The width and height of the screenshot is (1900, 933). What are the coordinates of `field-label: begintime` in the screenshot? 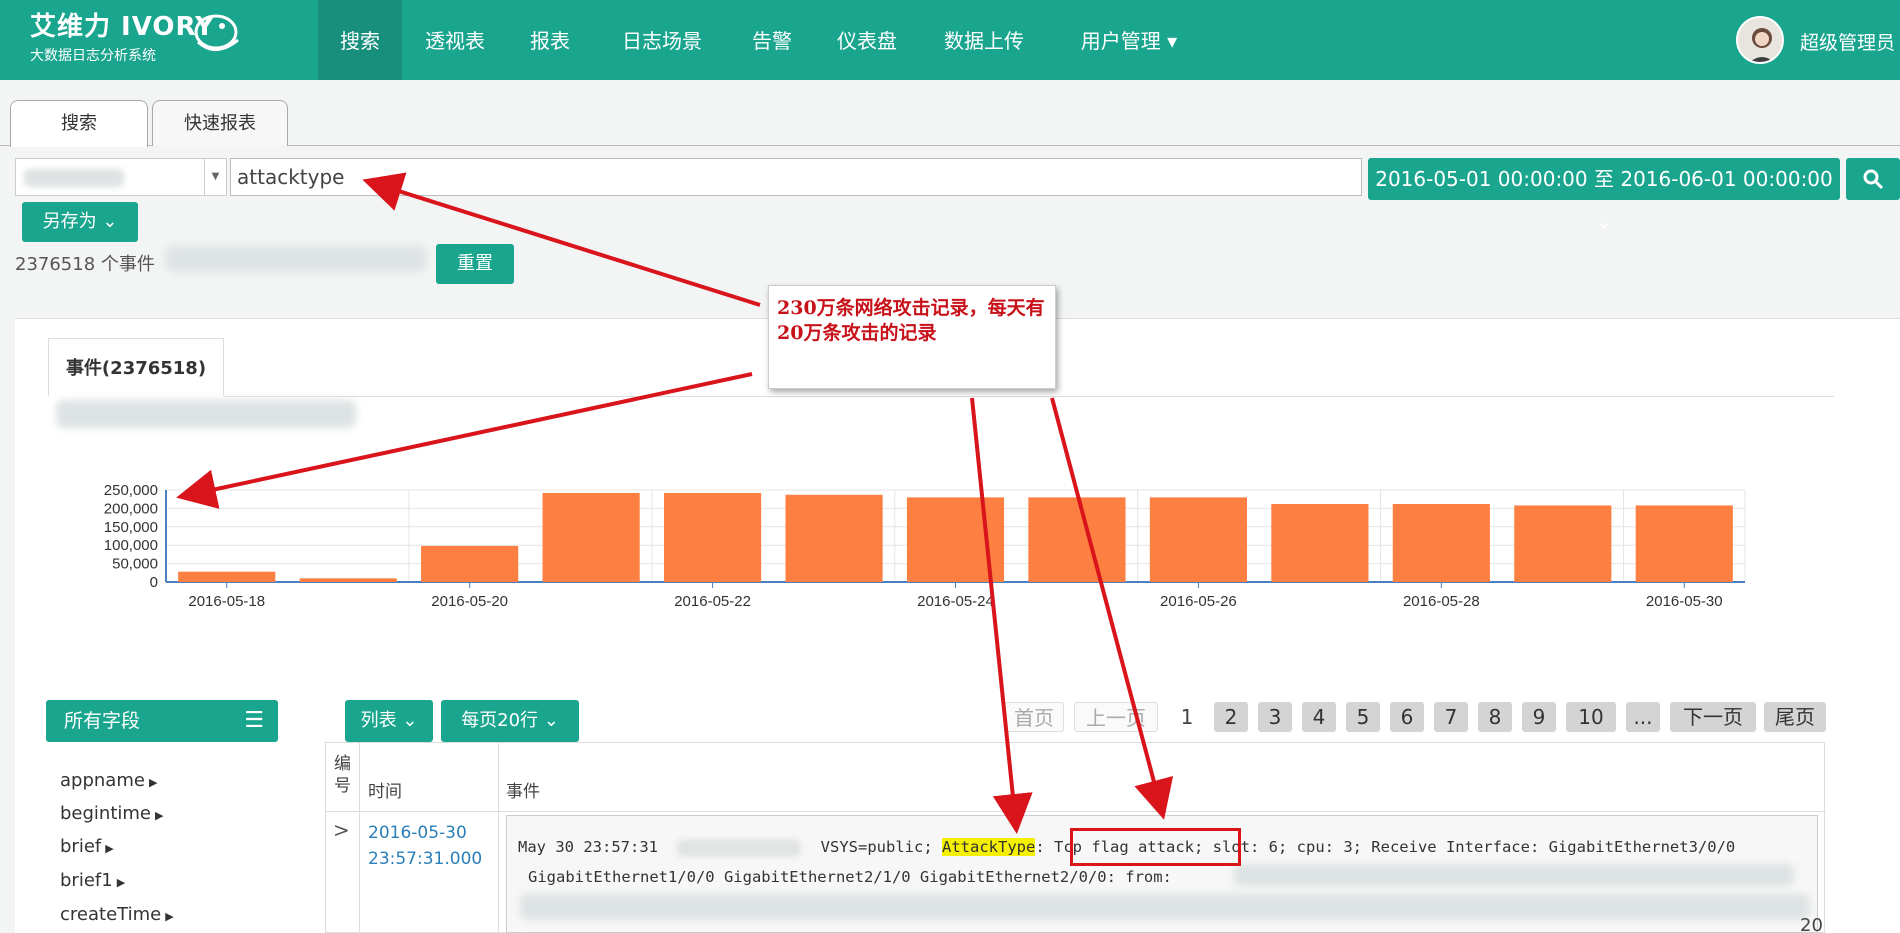 It's located at (106, 813).